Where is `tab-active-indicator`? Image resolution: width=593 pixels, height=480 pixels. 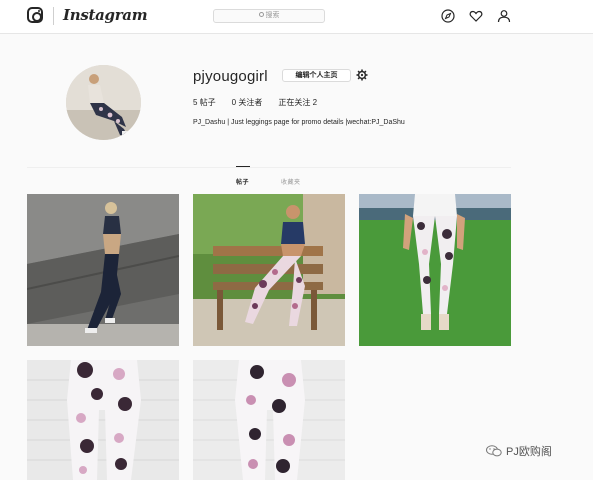 tab-active-indicator is located at coordinates (243, 166).